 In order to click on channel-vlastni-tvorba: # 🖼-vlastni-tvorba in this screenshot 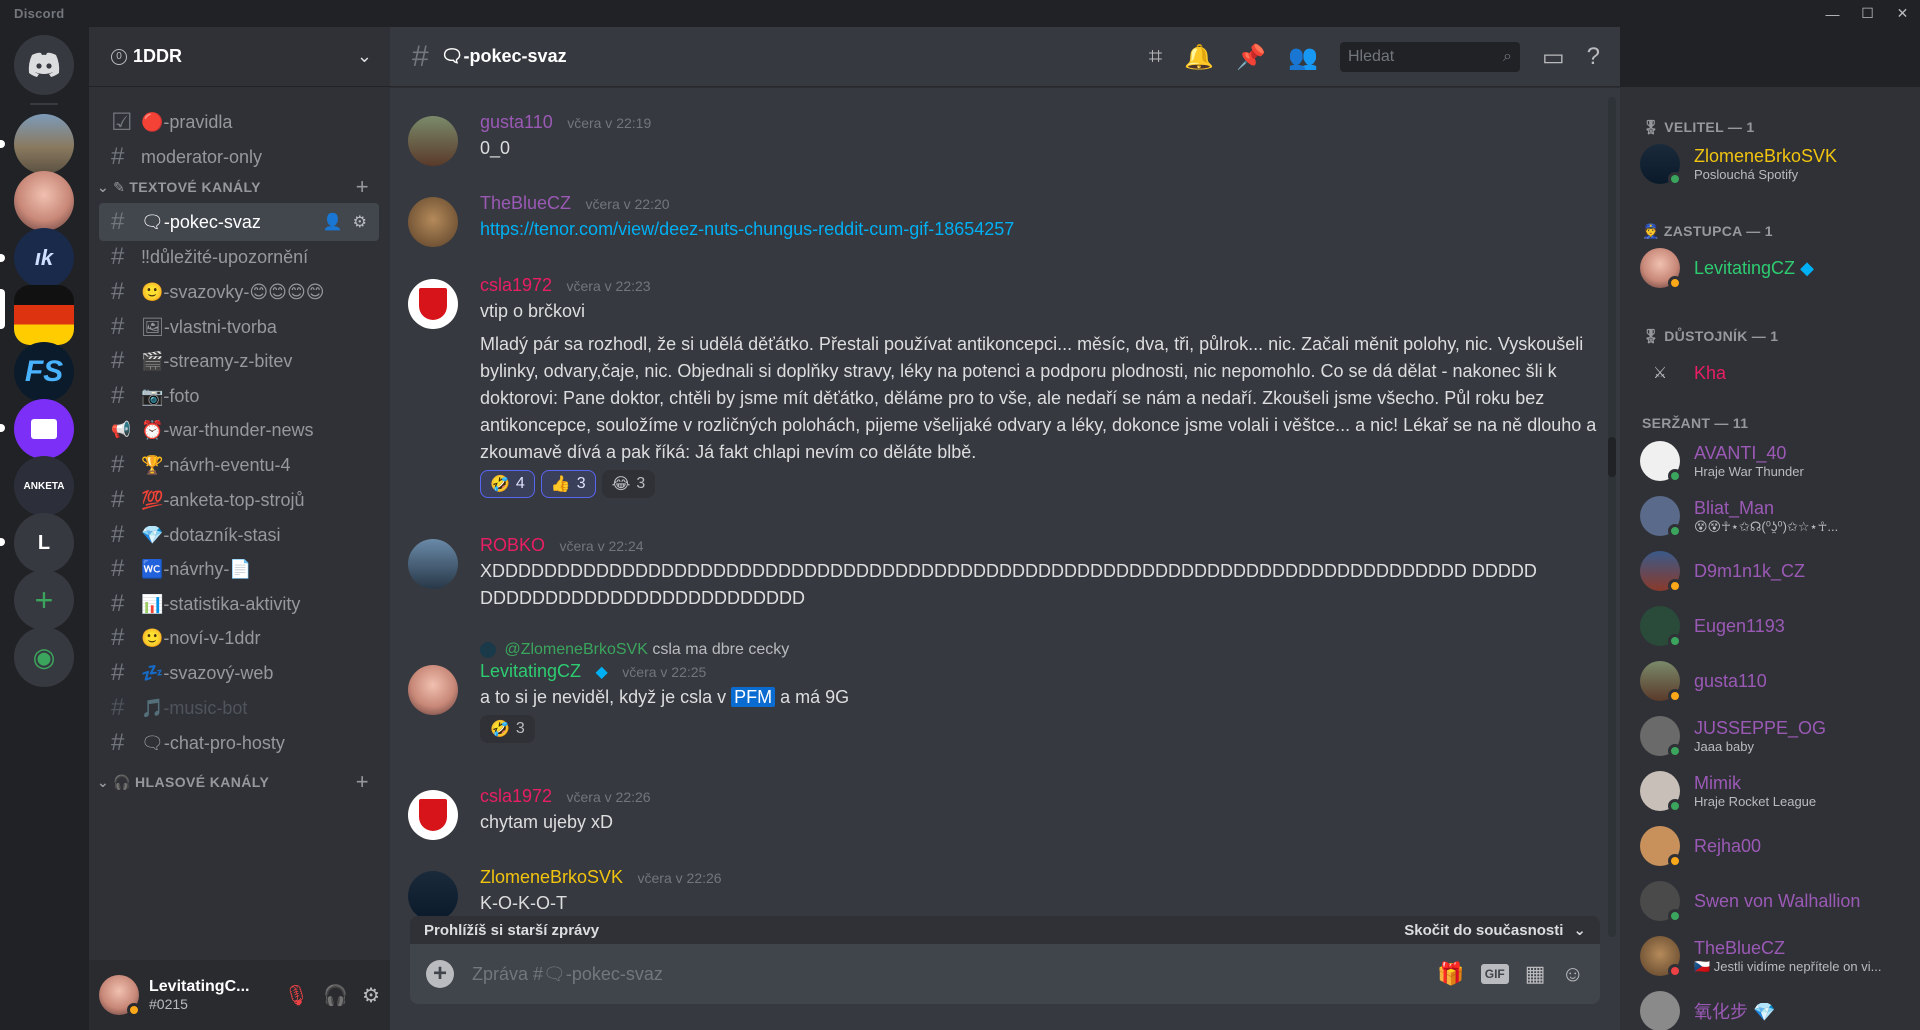, I will do `click(239, 327)`.